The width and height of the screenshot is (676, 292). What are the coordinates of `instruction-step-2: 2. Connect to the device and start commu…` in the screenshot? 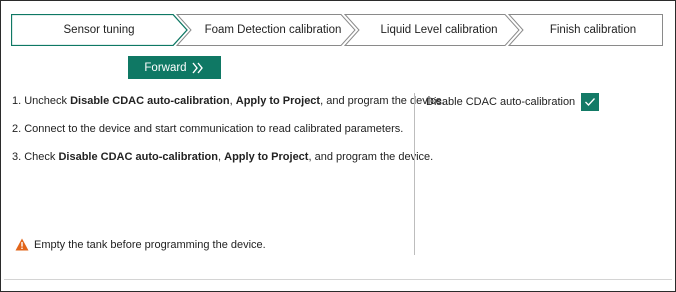 It's located at (208, 129).